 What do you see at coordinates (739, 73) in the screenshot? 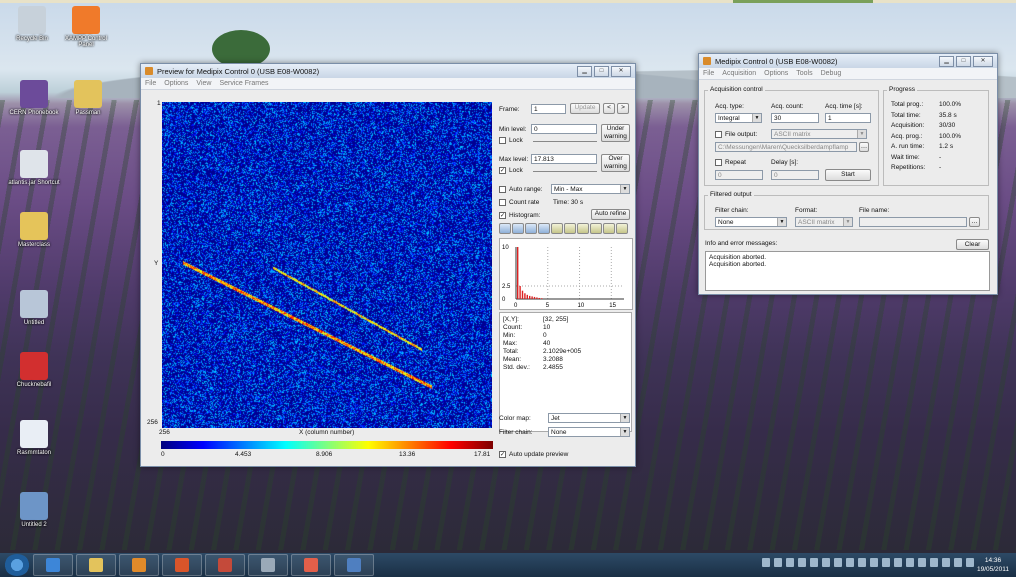
I see `menu-acquisition: Acquisition` at bounding box center [739, 73].